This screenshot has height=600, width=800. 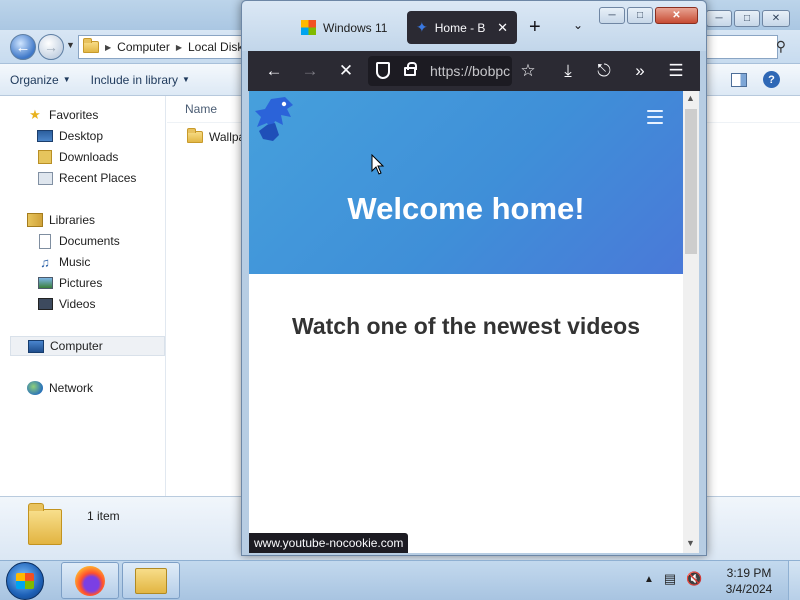 I want to click on item-count: 1 item, so click(x=103, y=516).